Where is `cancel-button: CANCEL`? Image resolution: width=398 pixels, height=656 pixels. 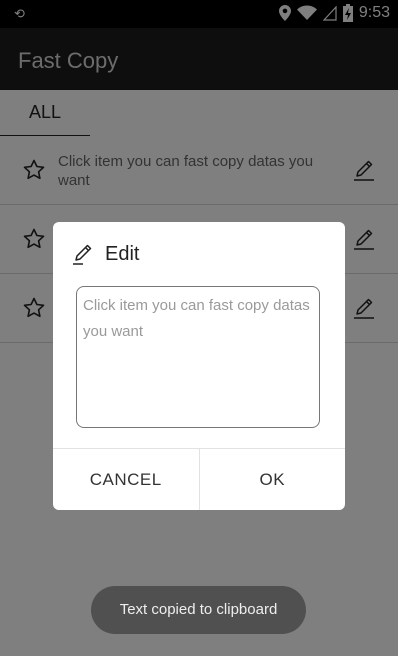
cancel-button: CANCEL is located at coordinates (126, 479).